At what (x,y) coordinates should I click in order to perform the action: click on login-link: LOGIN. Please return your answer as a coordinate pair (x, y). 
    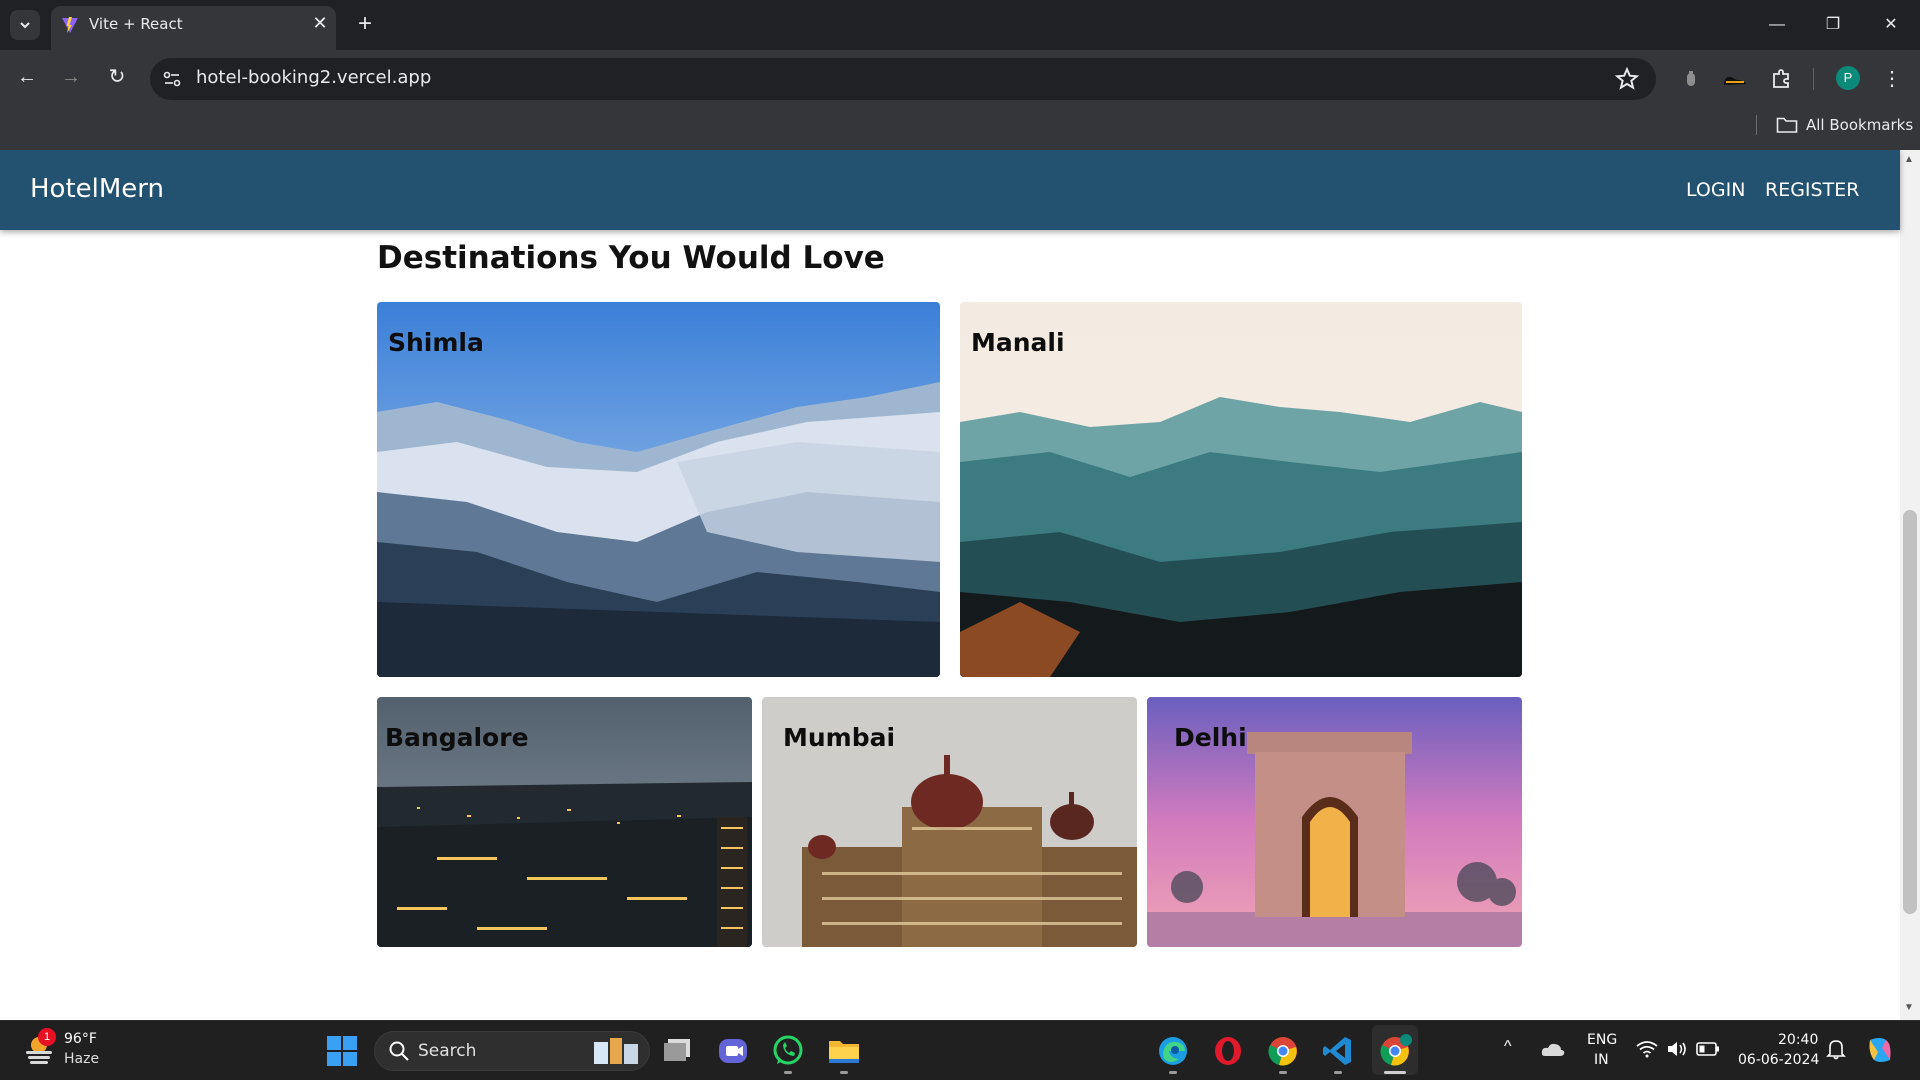
    Looking at the image, I should click on (1715, 190).